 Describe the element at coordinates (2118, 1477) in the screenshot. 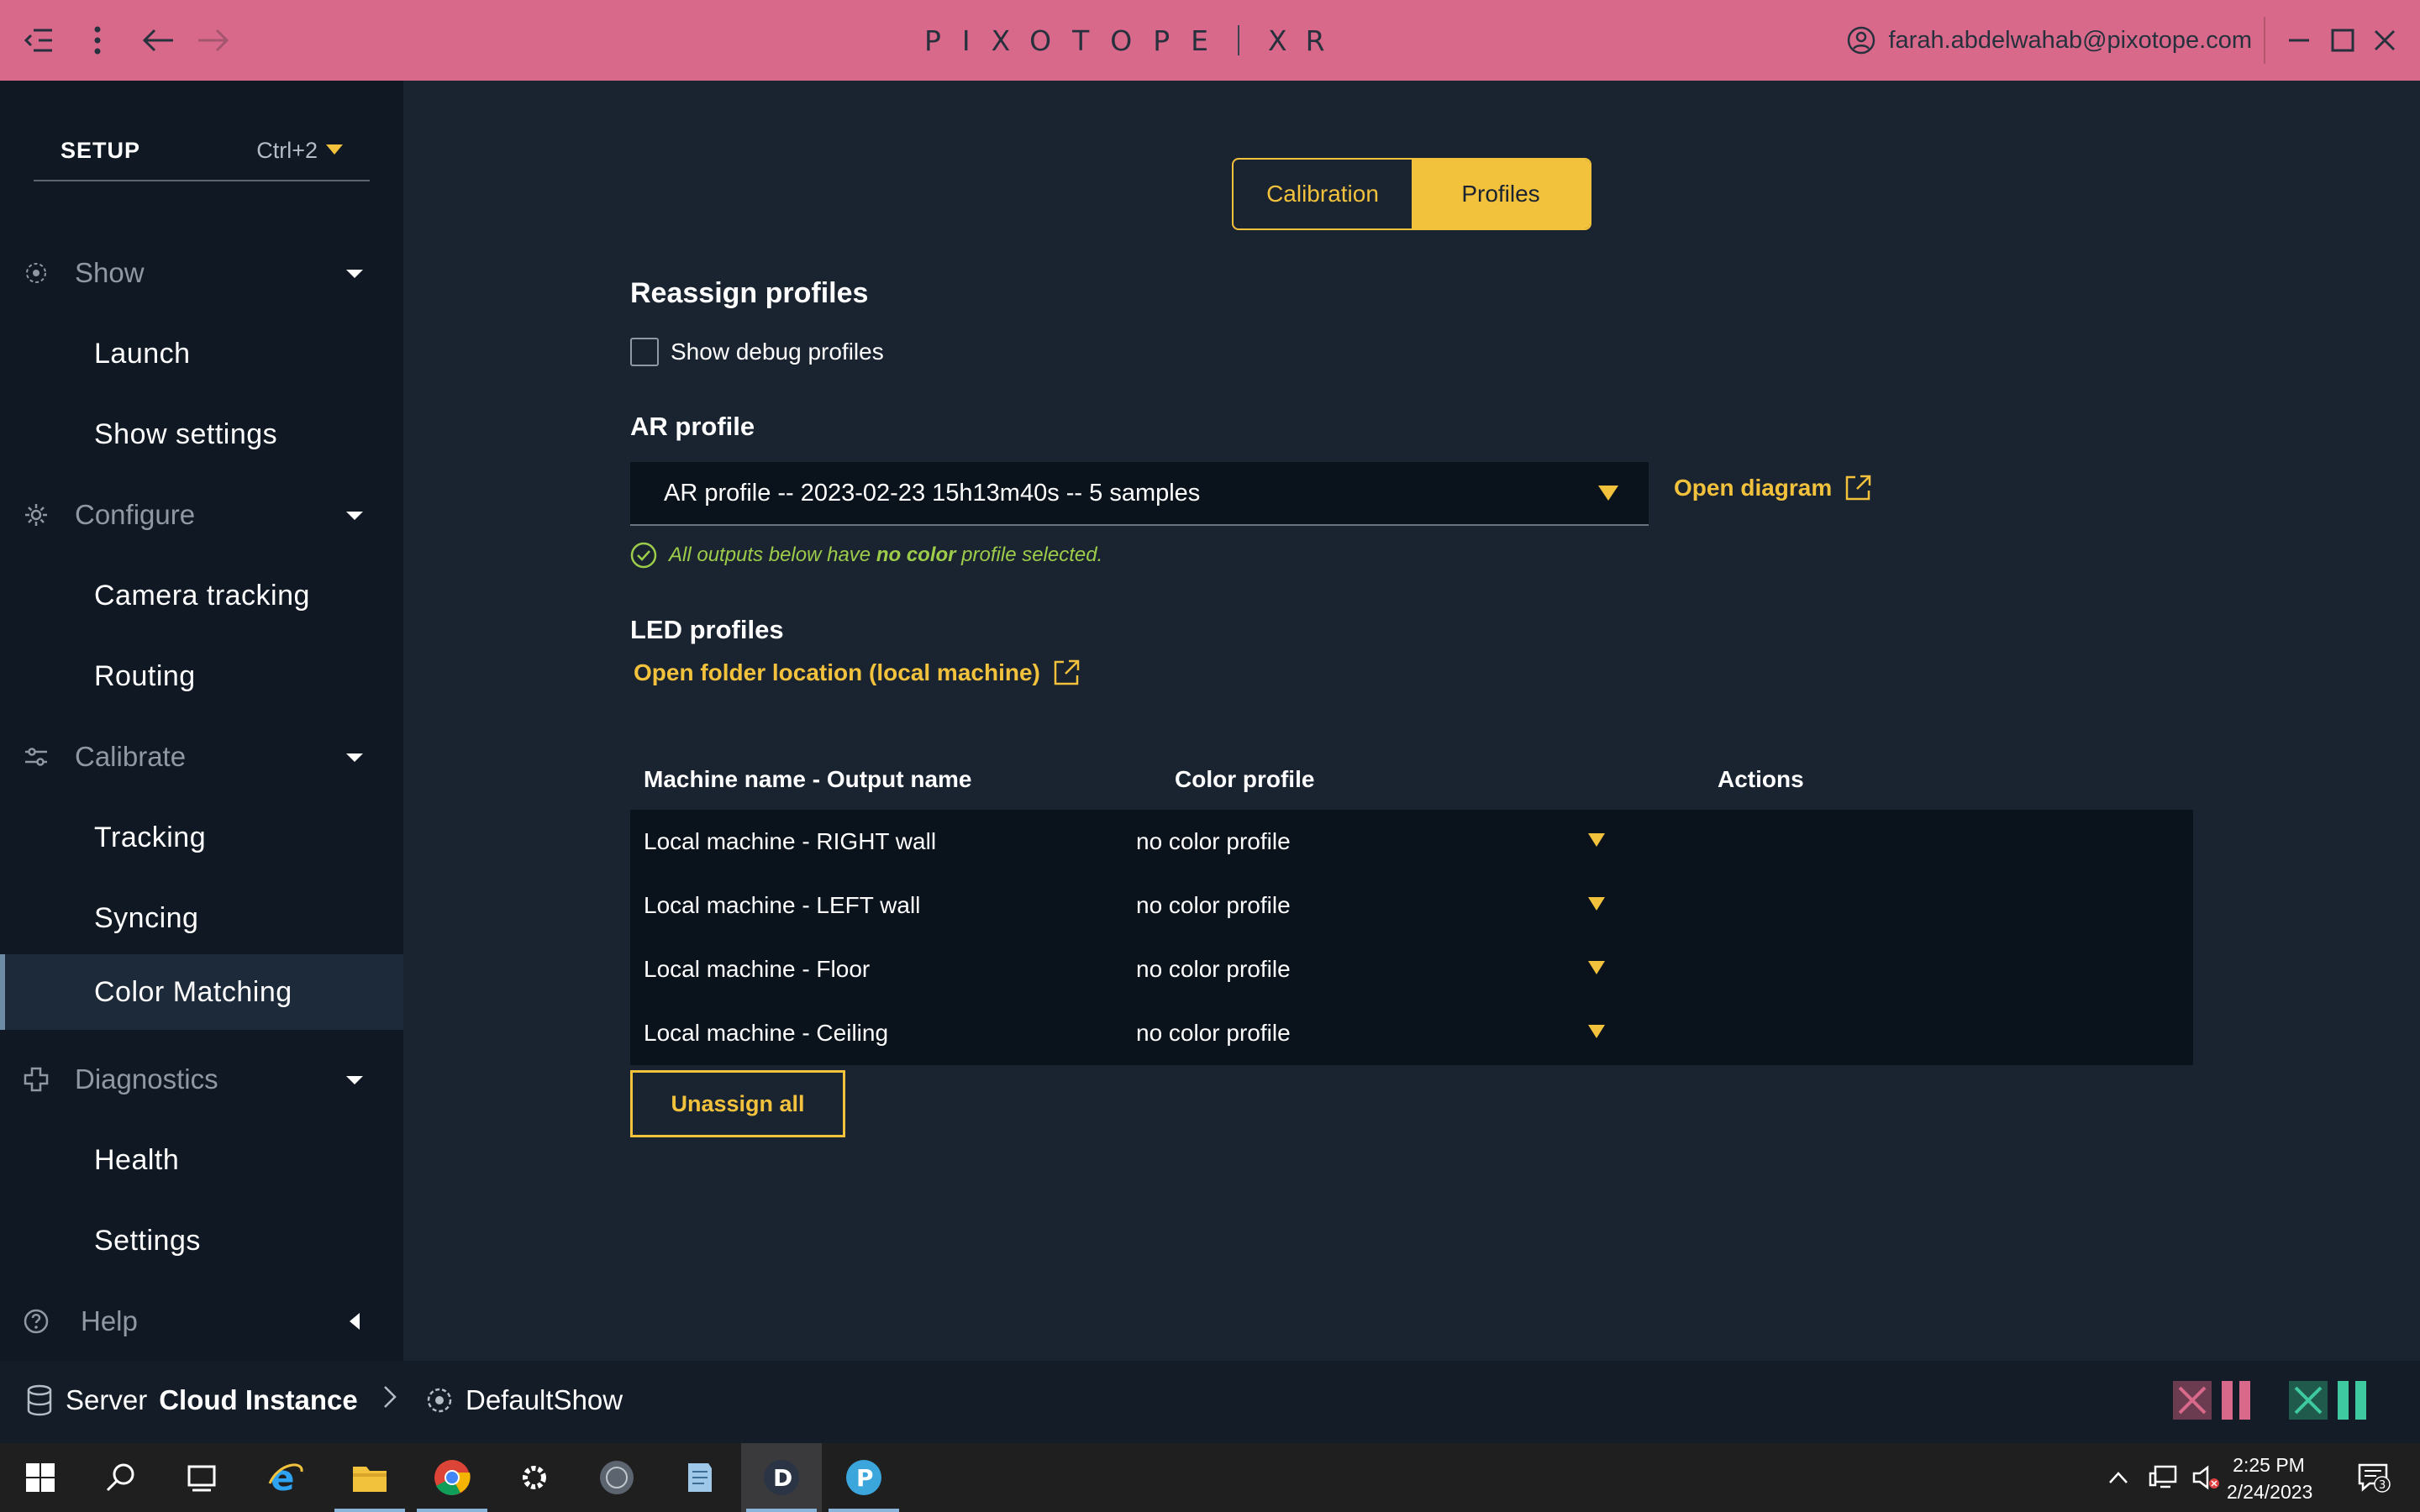

I see `tray-chevron-up-icon` at that location.